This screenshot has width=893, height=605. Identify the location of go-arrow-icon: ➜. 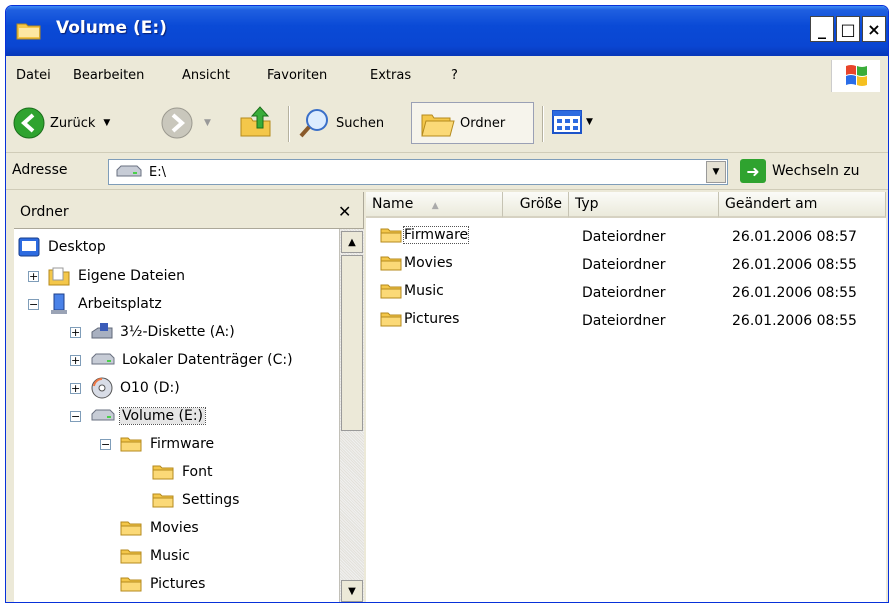
(753, 171).